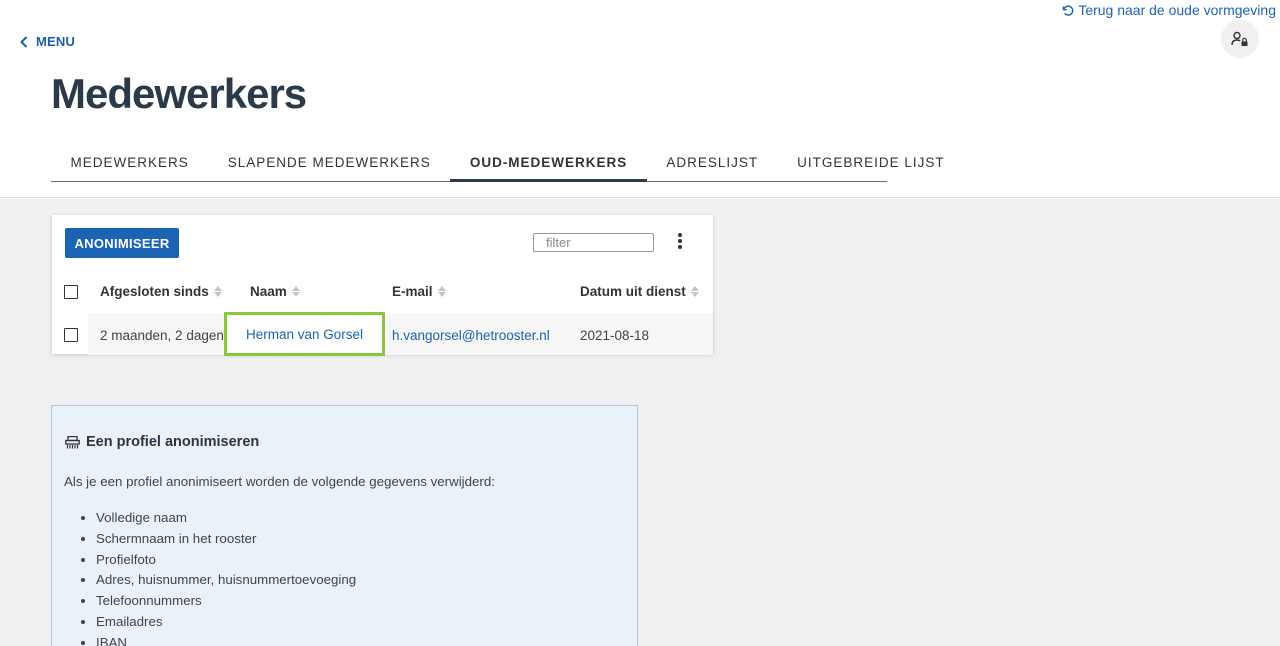  What do you see at coordinates (226, 639) in the screenshot?
I see `list-item: IBAN` at bounding box center [226, 639].